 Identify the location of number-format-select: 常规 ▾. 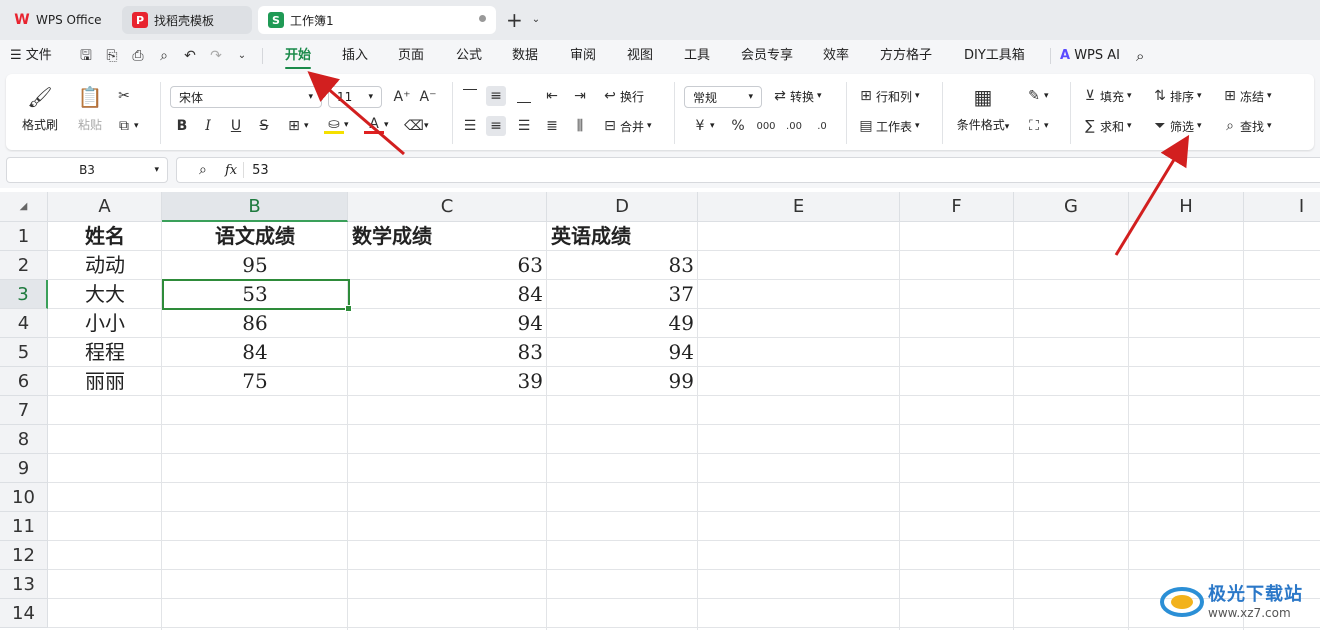
(723, 97).